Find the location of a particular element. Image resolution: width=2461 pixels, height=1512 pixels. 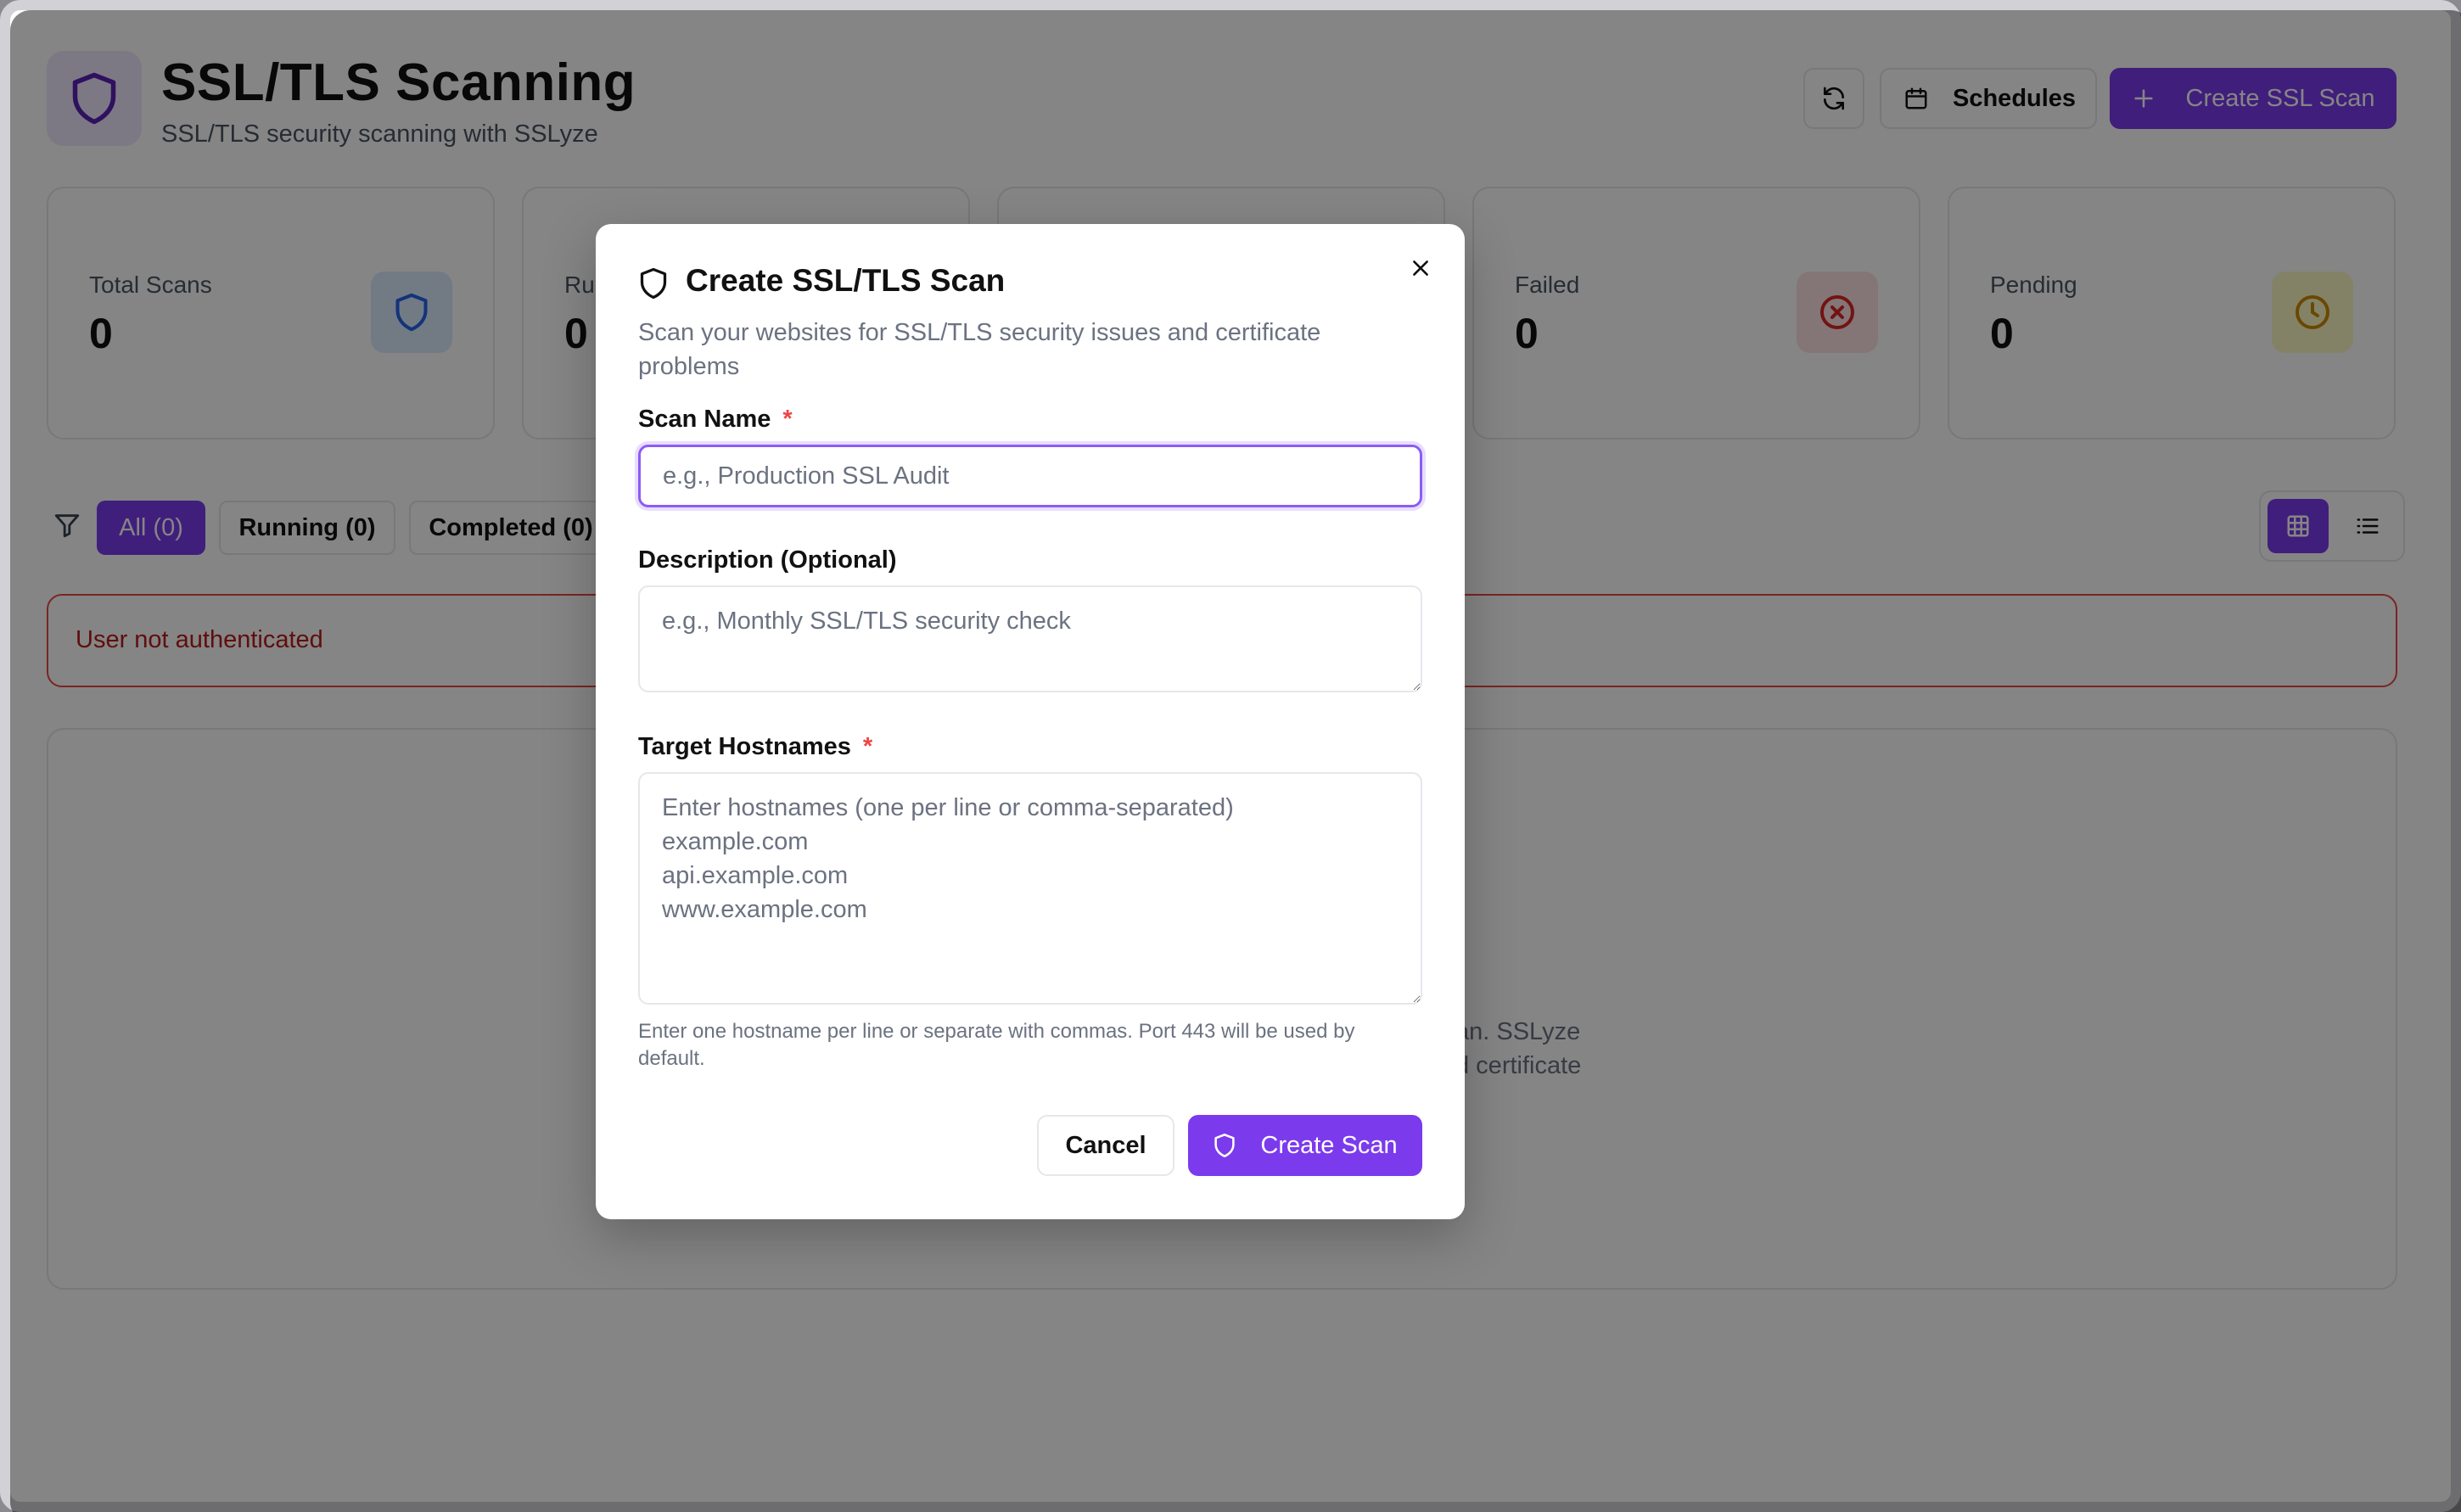

scan-name-label-text: Scan Name is located at coordinates (704, 419).